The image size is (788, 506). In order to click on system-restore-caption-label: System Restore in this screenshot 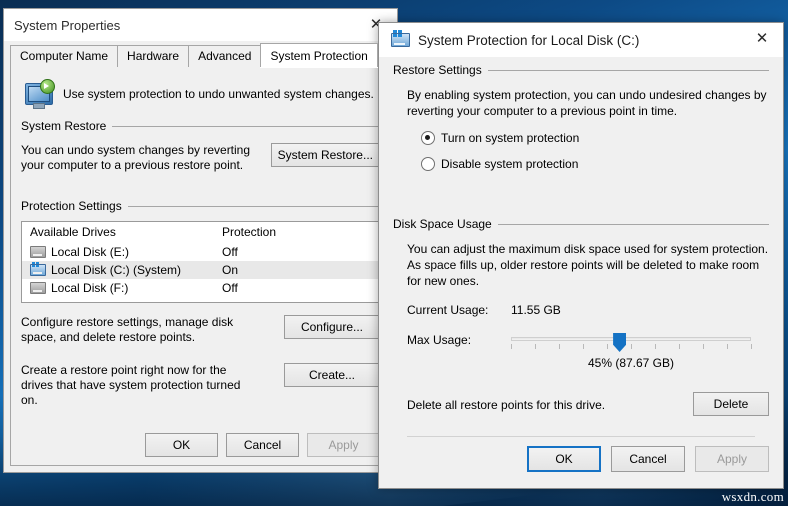, I will do `click(64, 126)`.